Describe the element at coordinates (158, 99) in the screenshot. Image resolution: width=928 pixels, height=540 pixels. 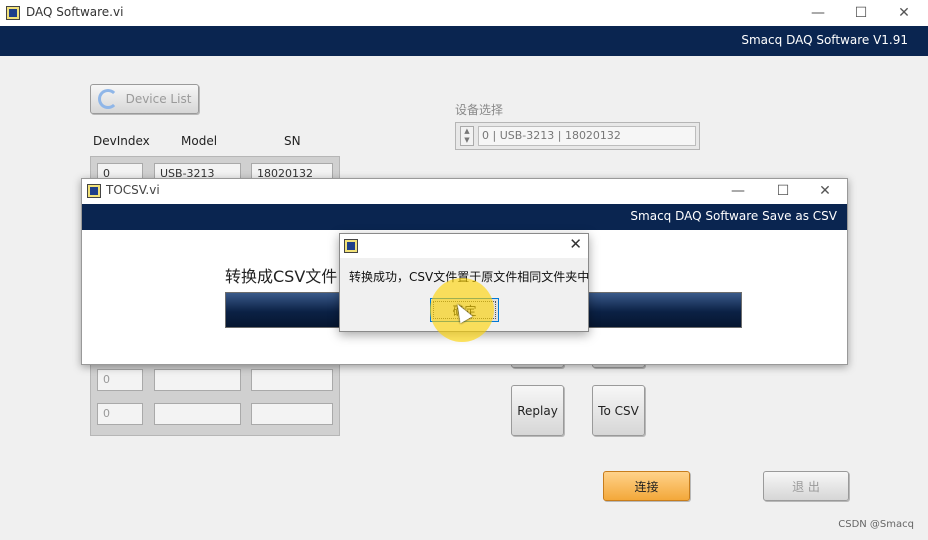
I see `device-list-label: Device List` at that location.